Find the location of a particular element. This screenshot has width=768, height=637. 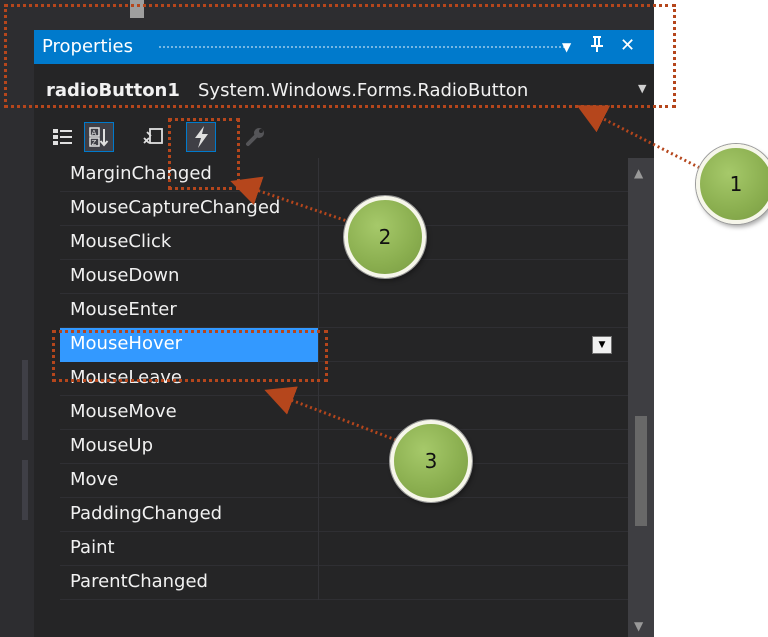

callout-3: 3 is located at coordinates (431, 461).